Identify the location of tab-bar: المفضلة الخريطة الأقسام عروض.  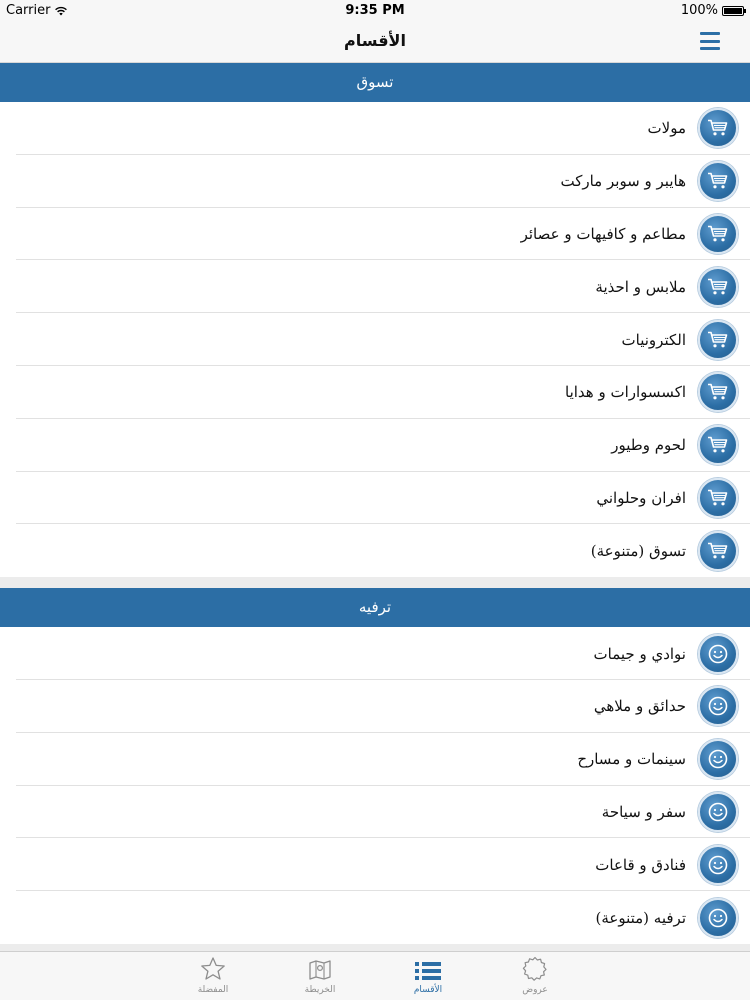
(375, 975).